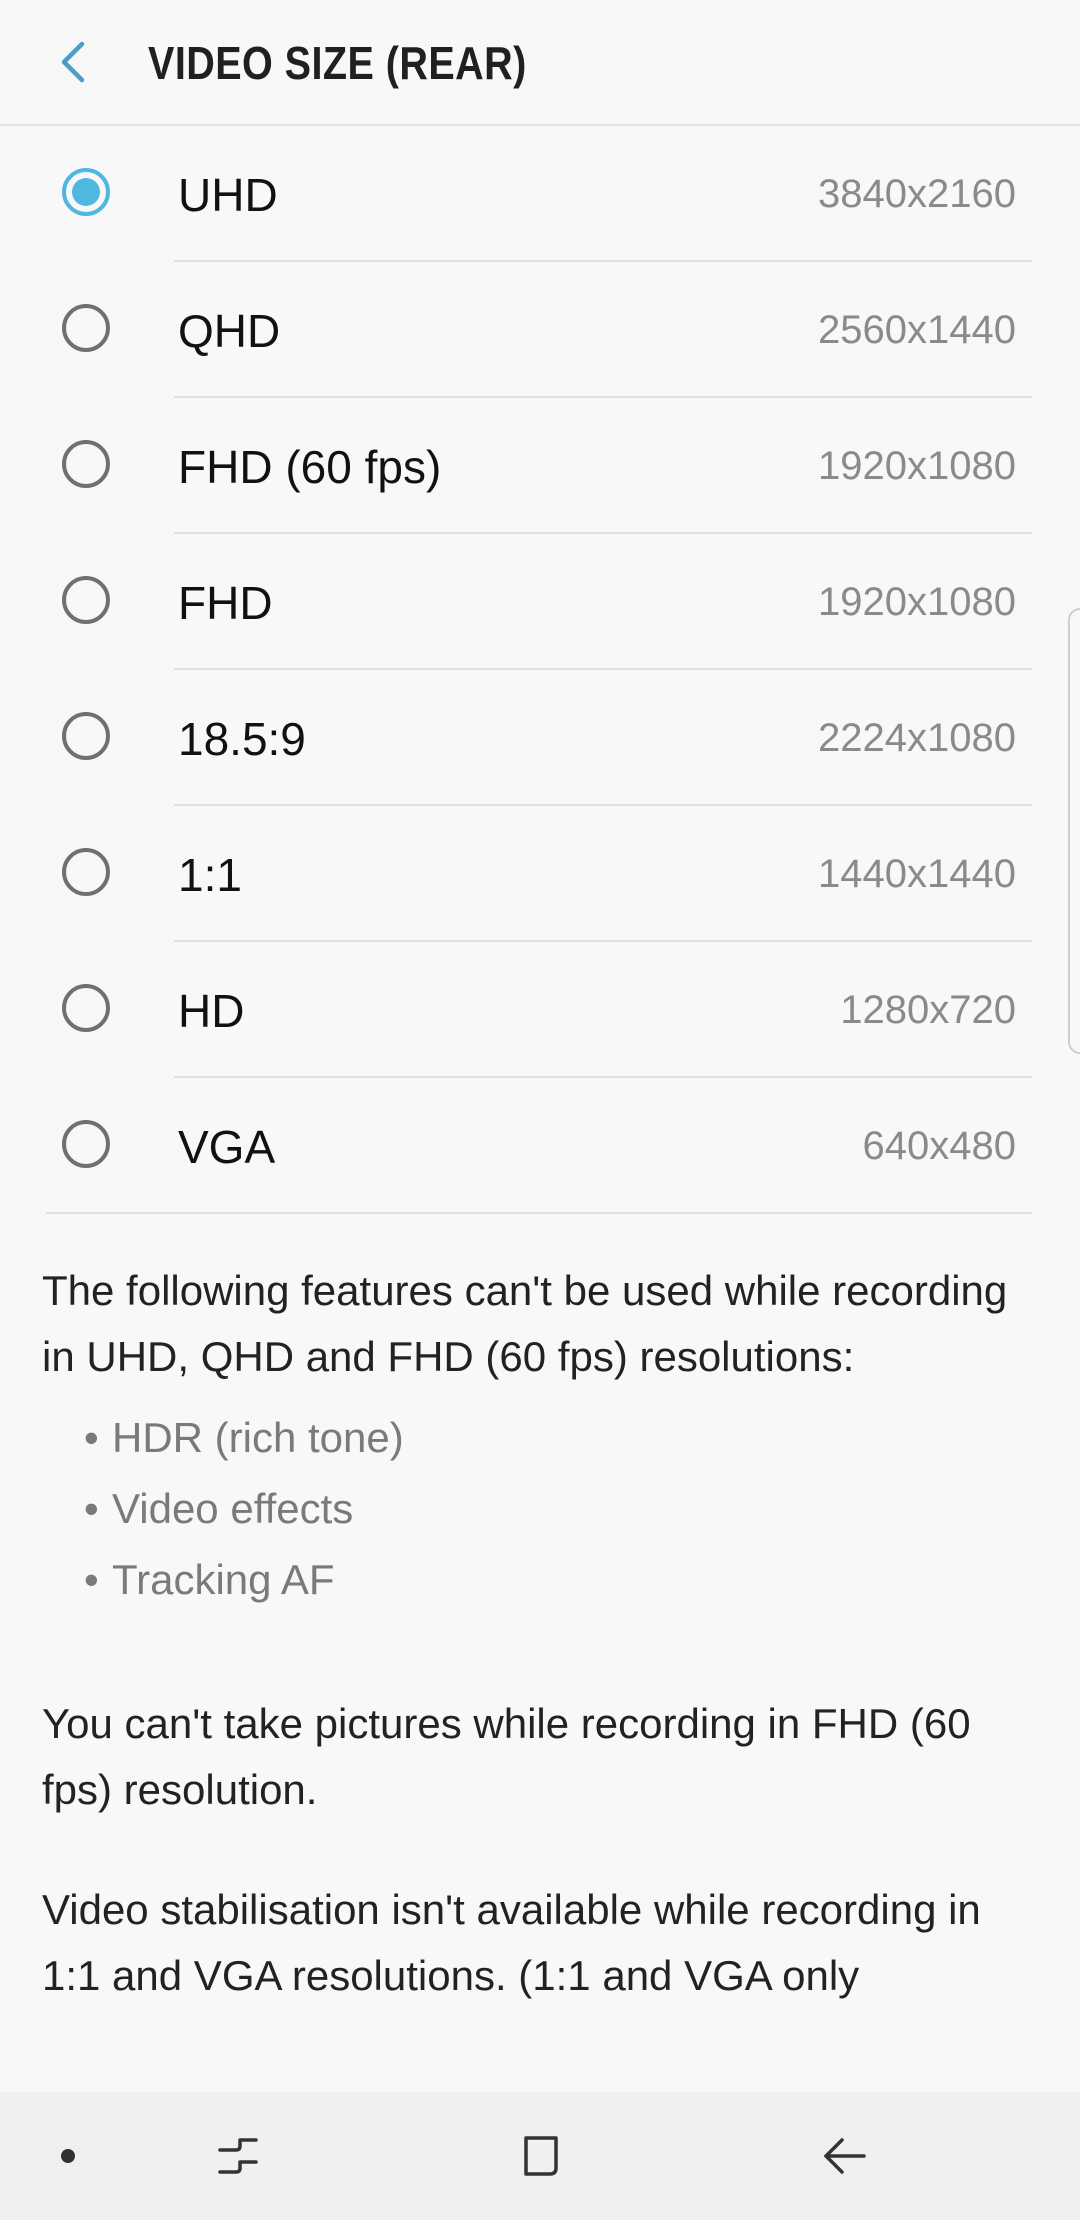 The height and width of the screenshot is (2220, 1080). Describe the element at coordinates (210, 875) in the screenshot. I see `option-label: 1:1` at that location.